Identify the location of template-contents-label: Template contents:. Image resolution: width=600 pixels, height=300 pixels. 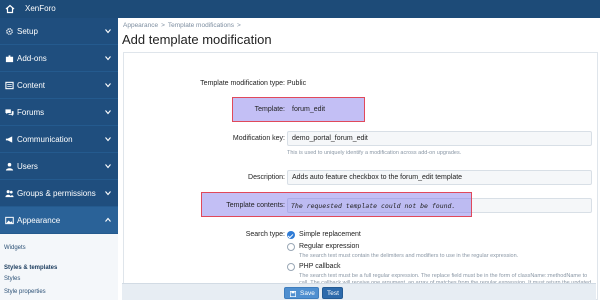
(255, 205).